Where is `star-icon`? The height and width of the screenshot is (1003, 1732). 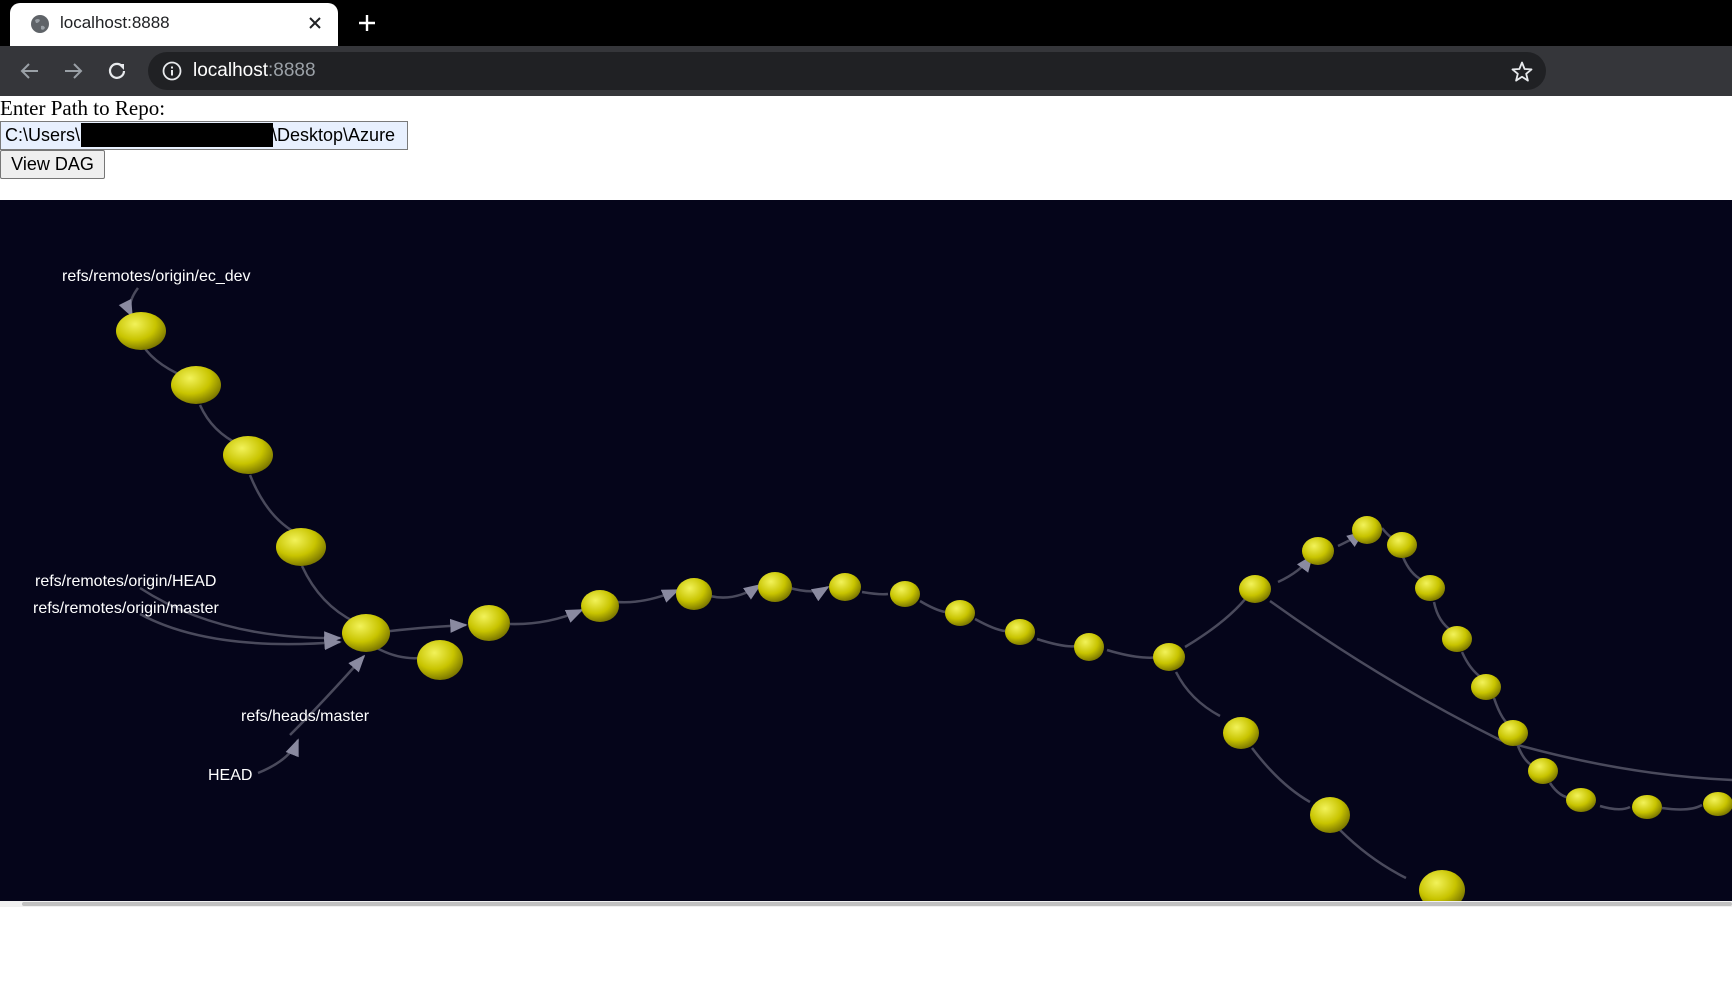 star-icon is located at coordinates (1522, 72).